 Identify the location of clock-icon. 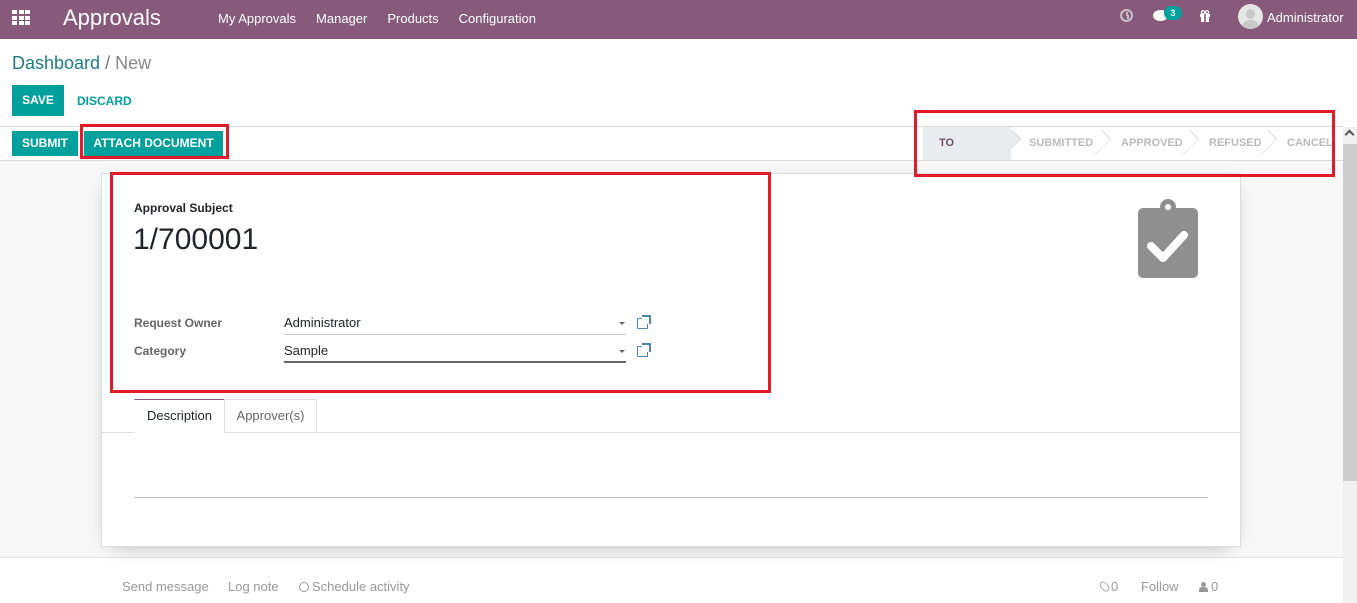
(304, 587).